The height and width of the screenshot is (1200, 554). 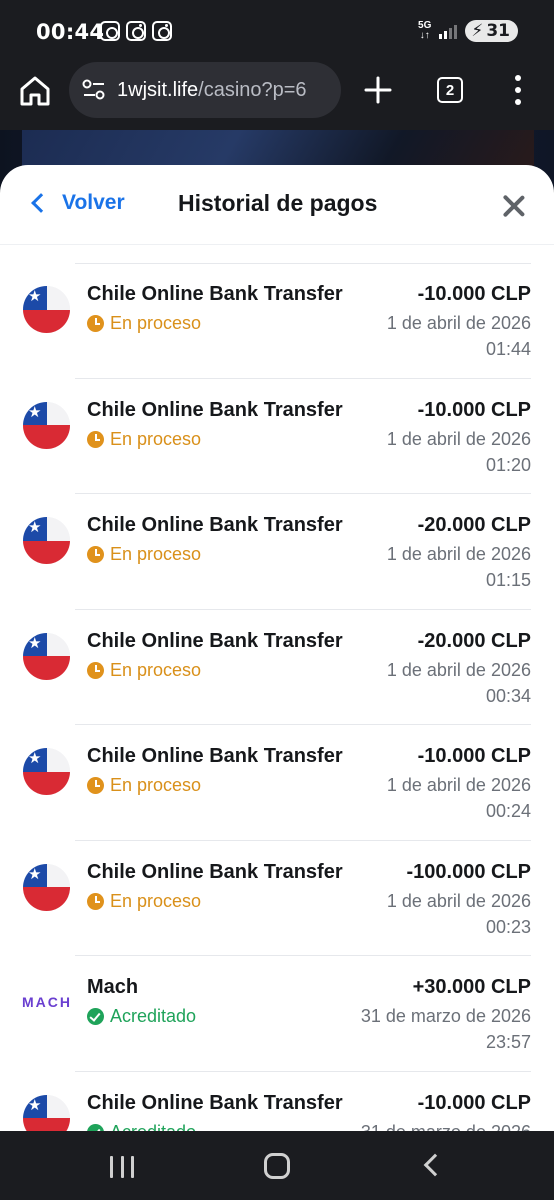 I want to click on notification-icons, so click(x=136, y=31).